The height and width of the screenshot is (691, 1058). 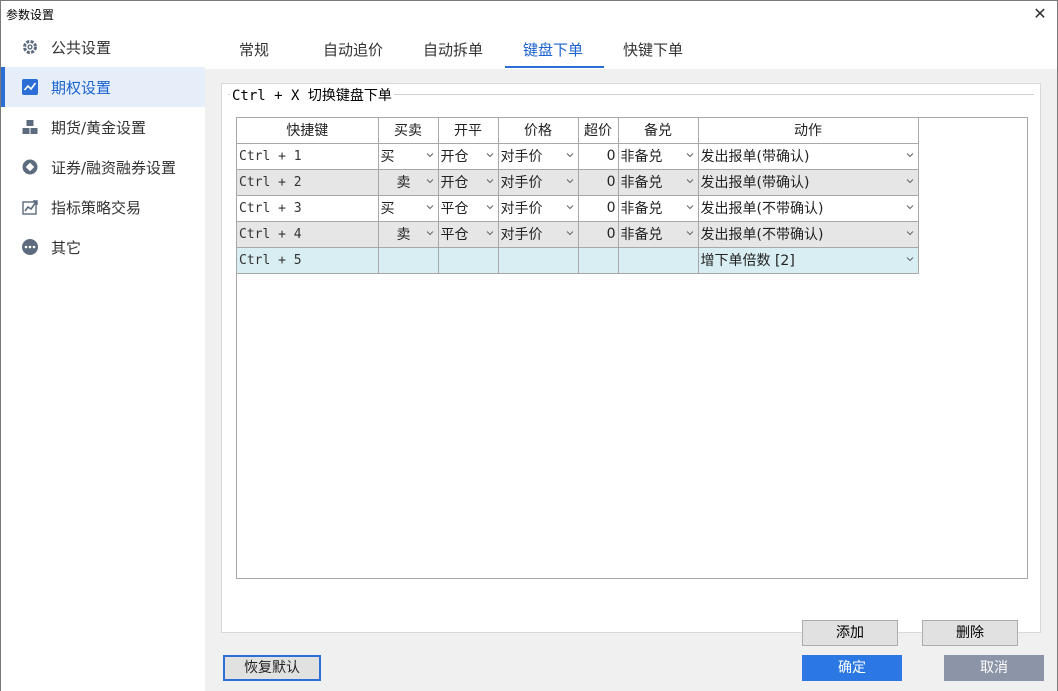 What do you see at coordinates (454, 209) in the screenshot?
I see `cell-value: 平仓` at bounding box center [454, 209].